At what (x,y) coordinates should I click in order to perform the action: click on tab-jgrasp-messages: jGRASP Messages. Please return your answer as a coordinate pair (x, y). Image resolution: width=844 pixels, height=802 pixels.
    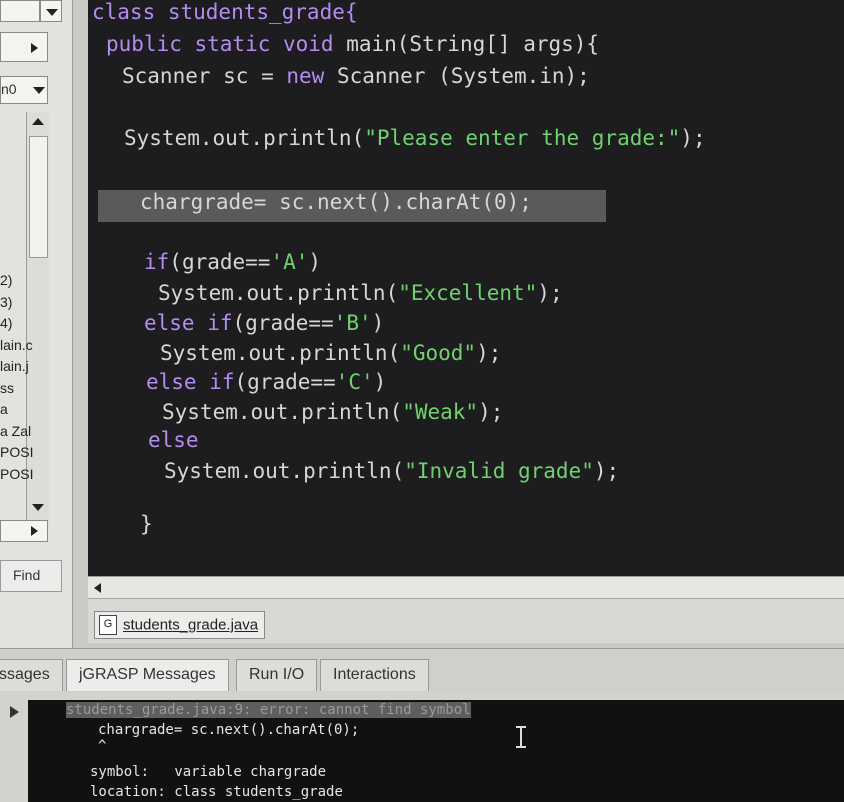
    Looking at the image, I should click on (147, 675).